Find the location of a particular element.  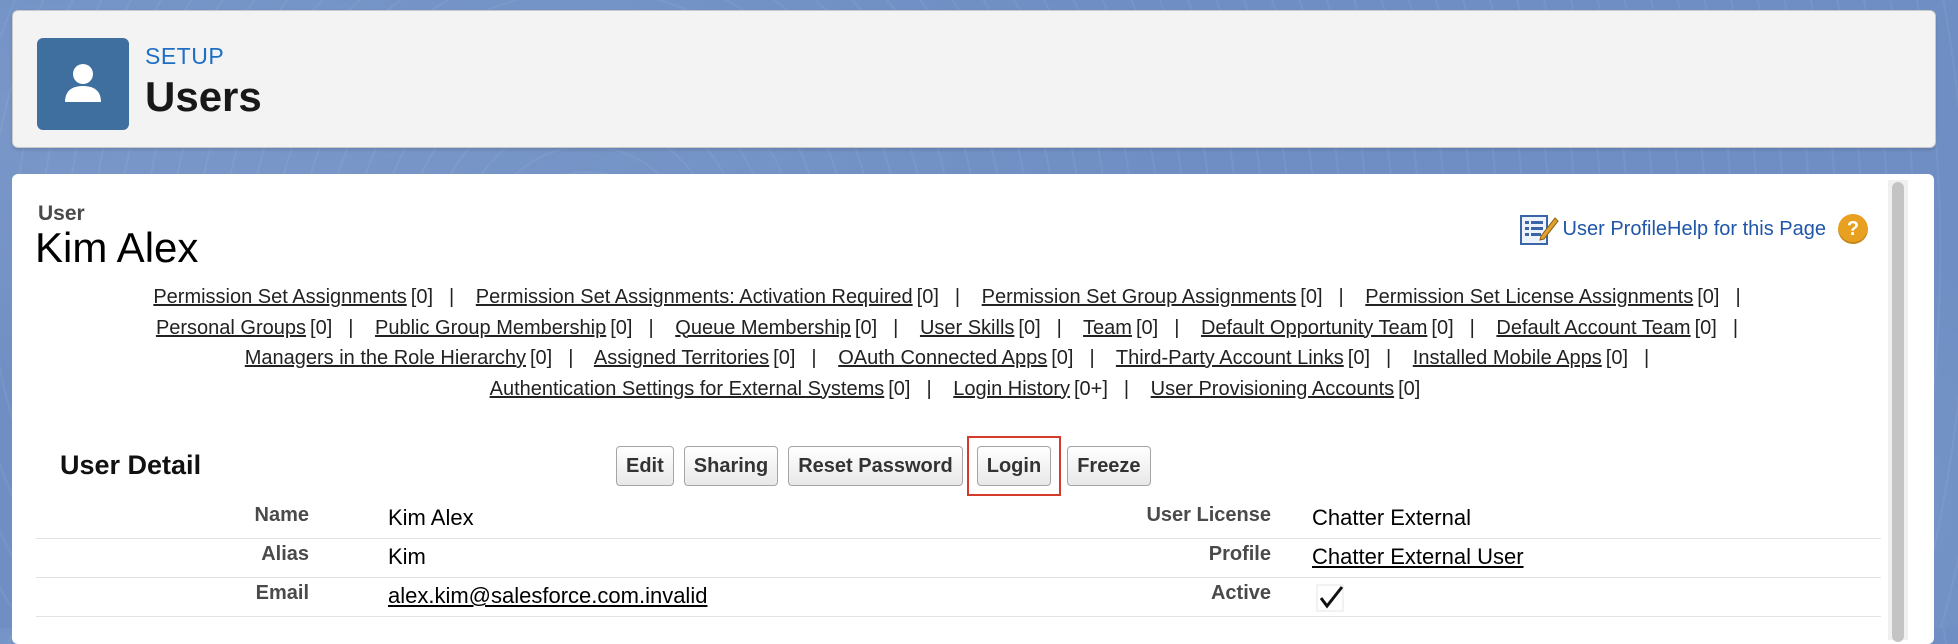

detail-button-row: Edit Sharing Reset Password Login Freeze is located at coordinates (888, 466).